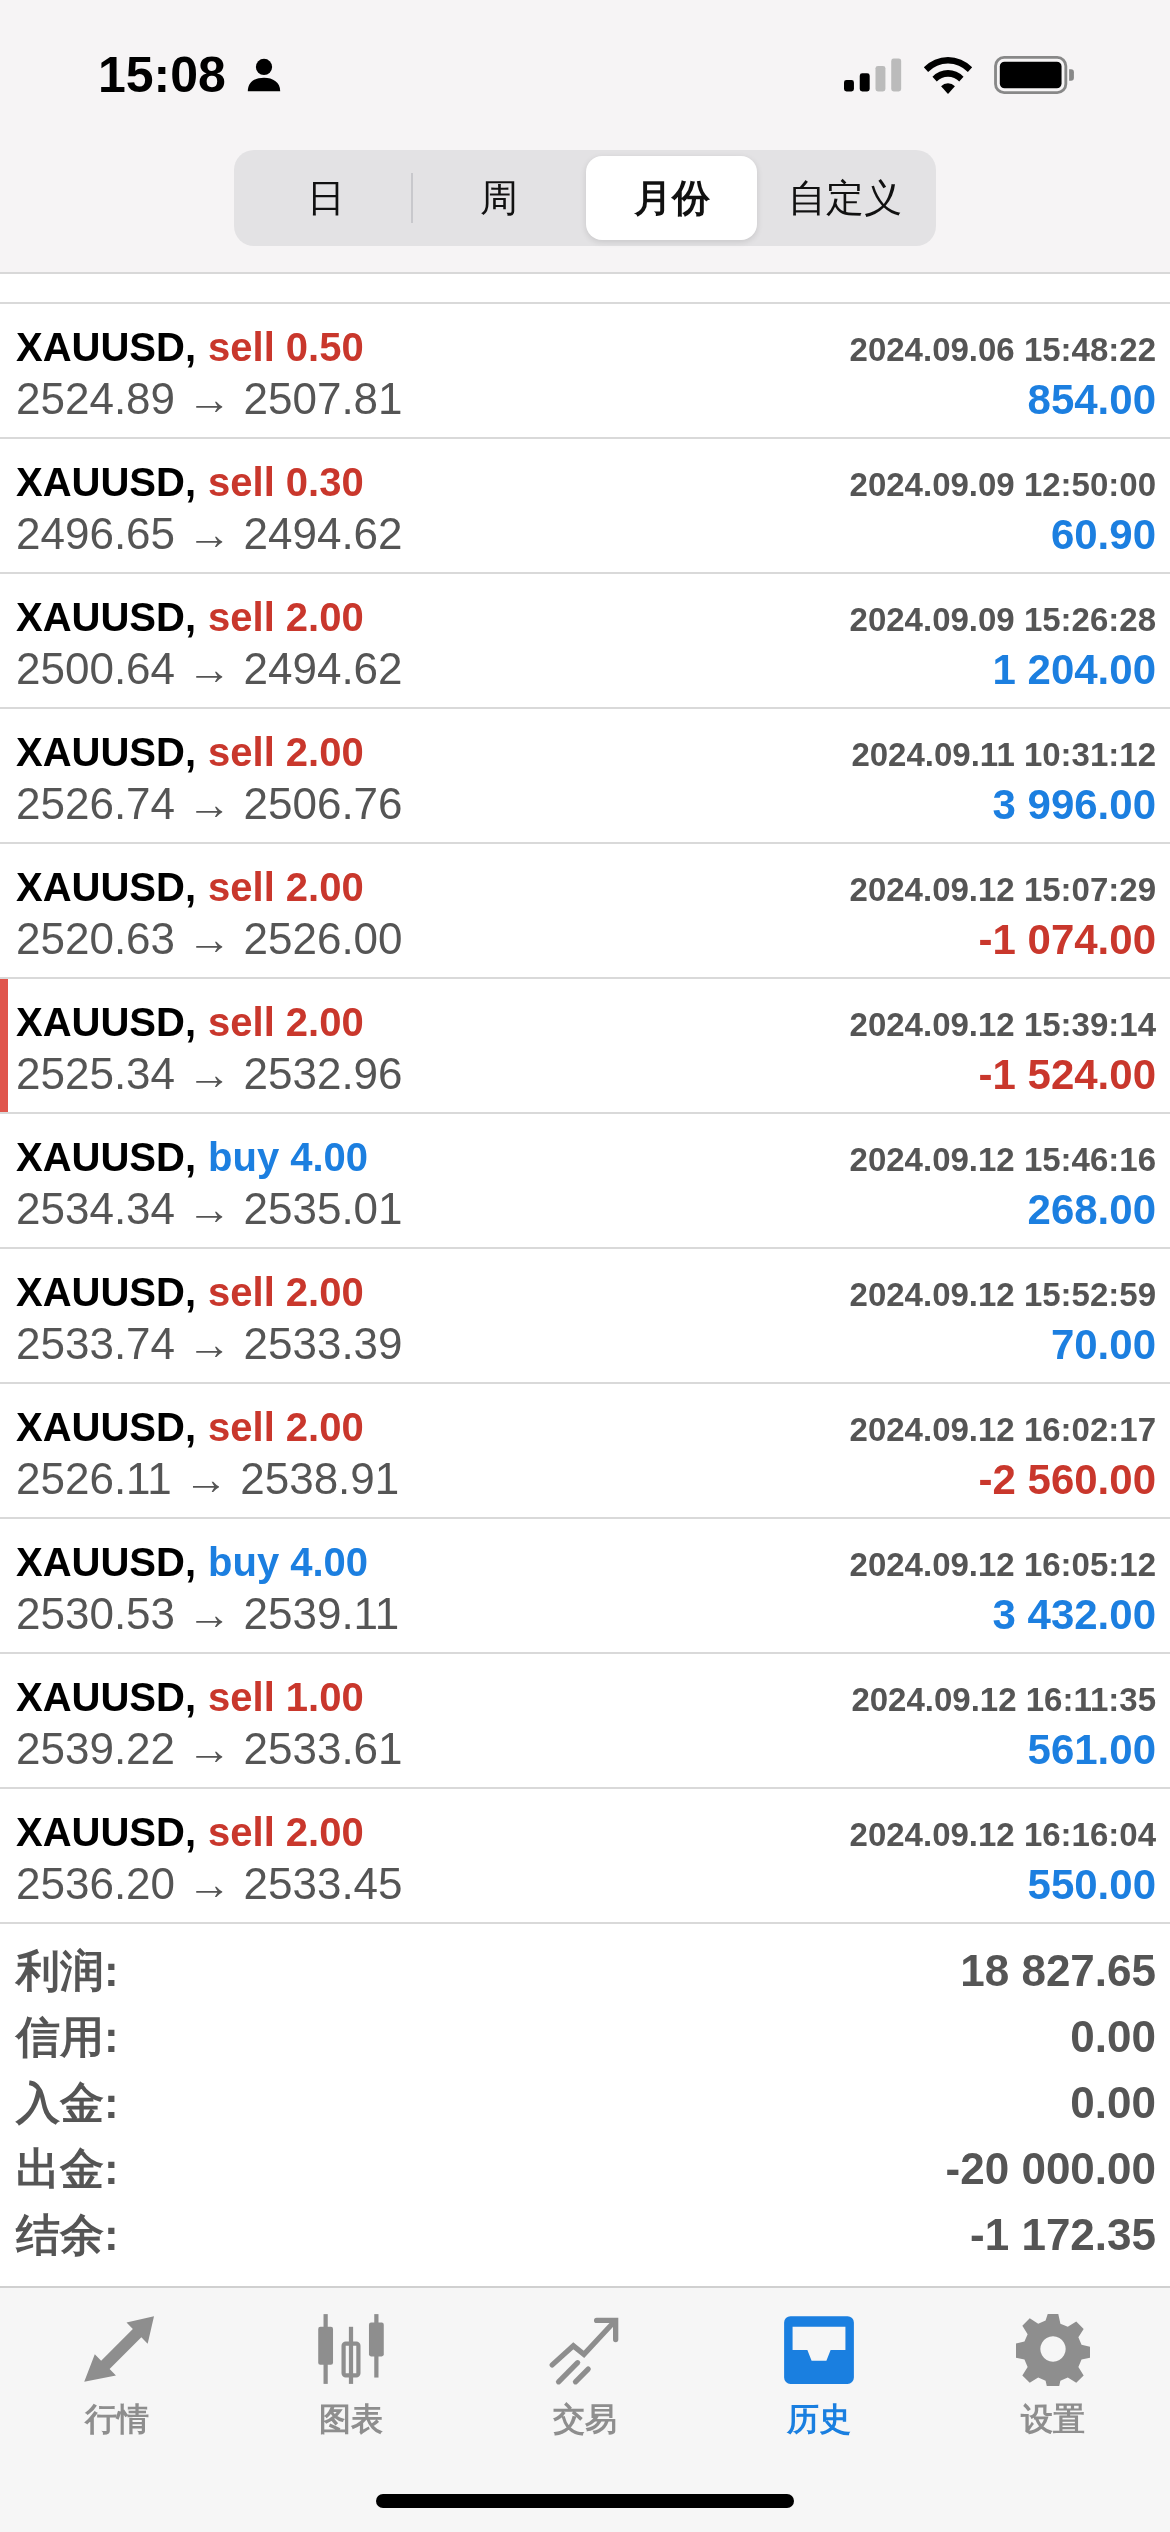  Describe the element at coordinates (844, 198) in the screenshot. I see `period-tab: 自定义` at that location.